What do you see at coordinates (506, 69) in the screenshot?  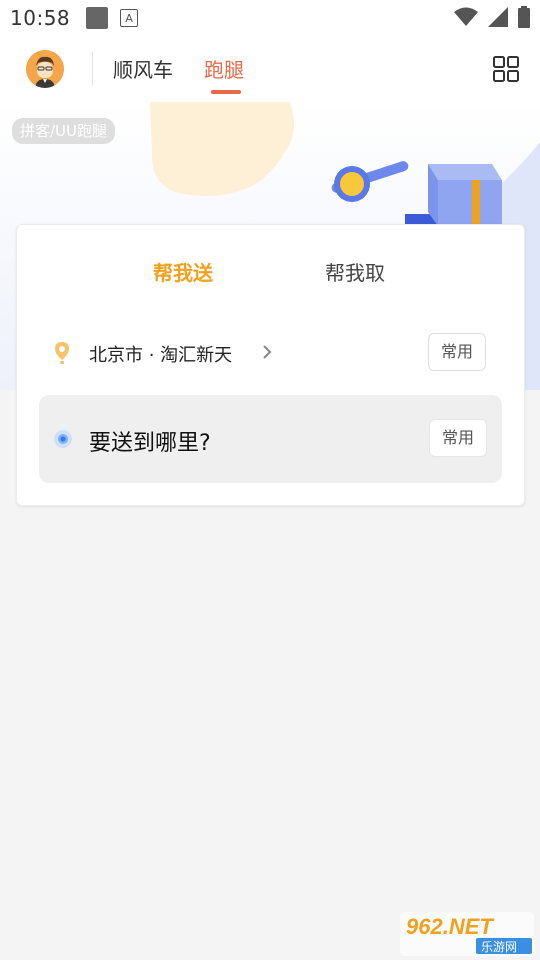 I see `grid-menu-icon` at bounding box center [506, 69].